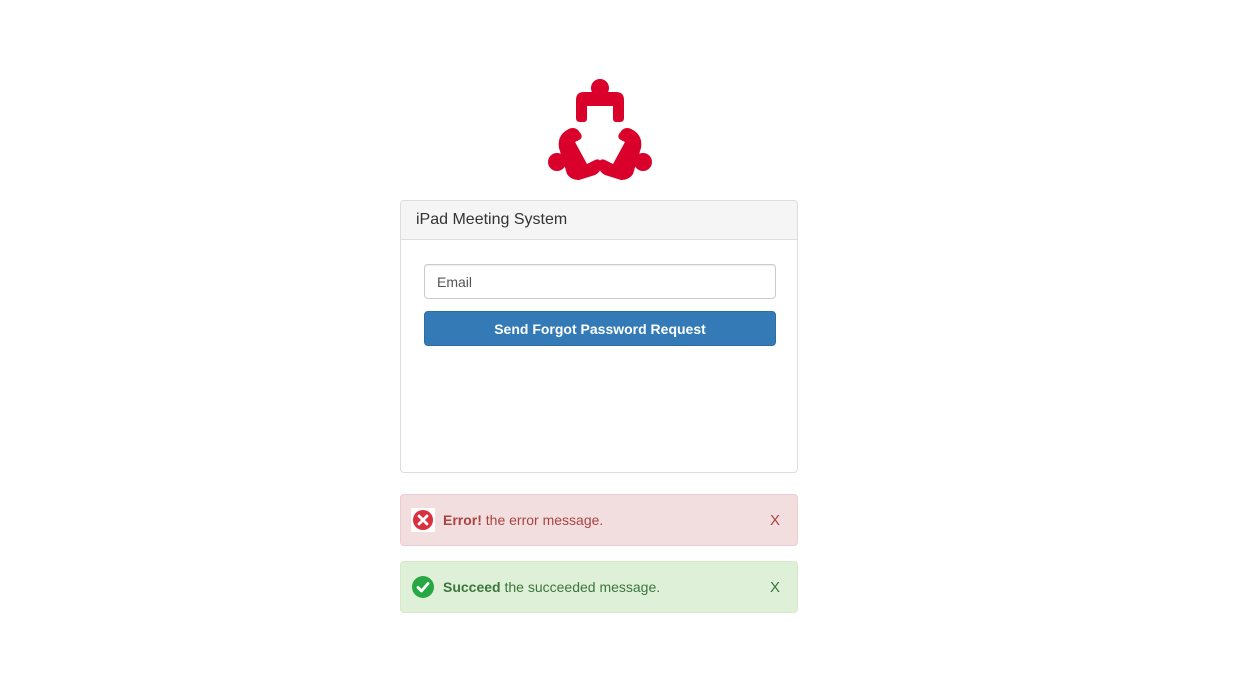 The height and width of the screenshot is (695, 1235). I want to click on error-label: Error!, so click(462, 520).